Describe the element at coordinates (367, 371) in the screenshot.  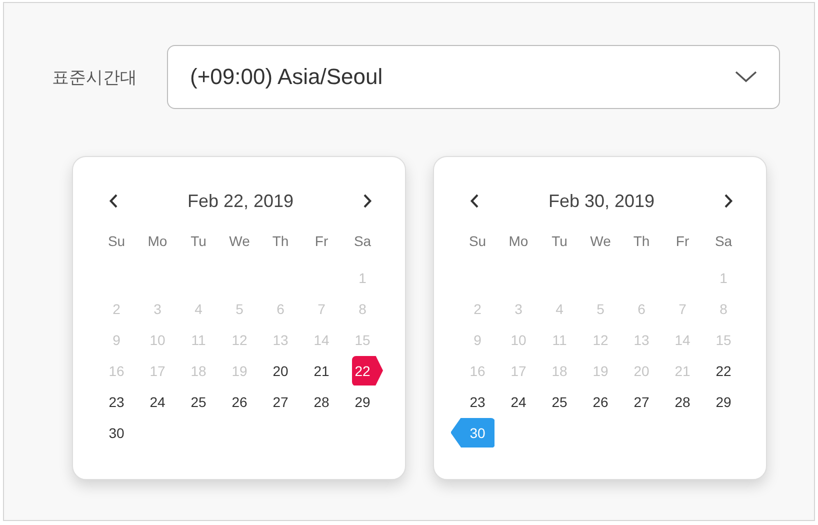
I see `selected-day: 22` at that location.